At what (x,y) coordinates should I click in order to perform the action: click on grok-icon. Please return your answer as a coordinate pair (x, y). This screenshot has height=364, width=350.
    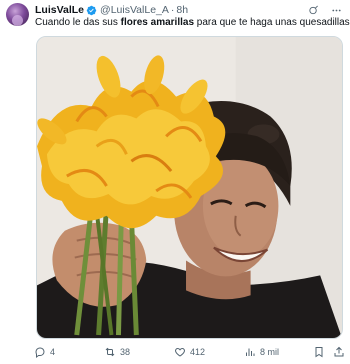
    Looking at the image, I should click on (313, 10).